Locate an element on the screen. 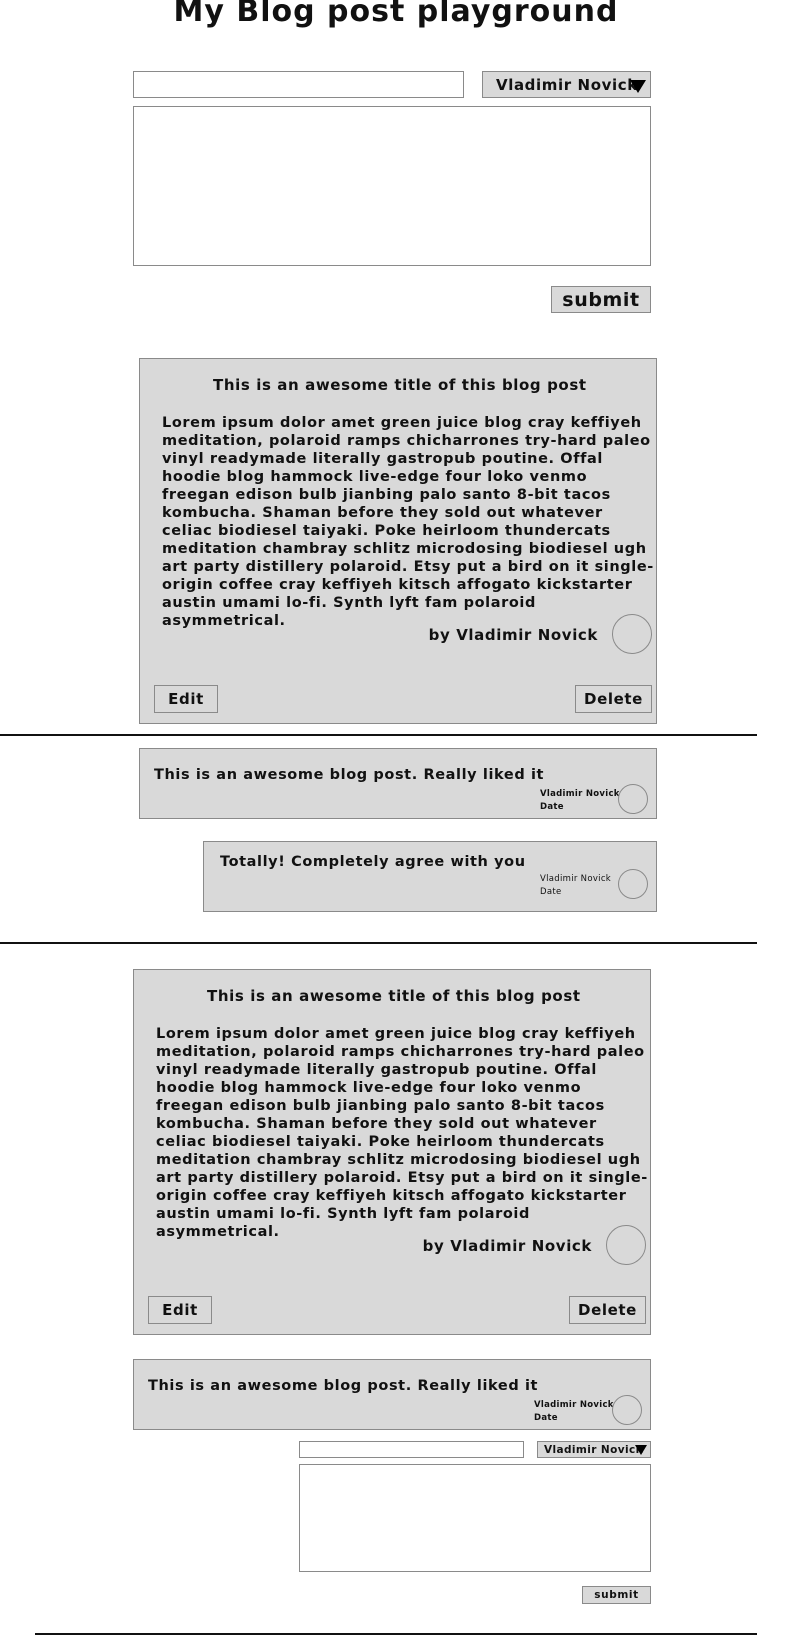 The width and height of the screenshot is (792, 1637). comment-text: Totally! Completely agree with you is located at coordinates (373, 862).